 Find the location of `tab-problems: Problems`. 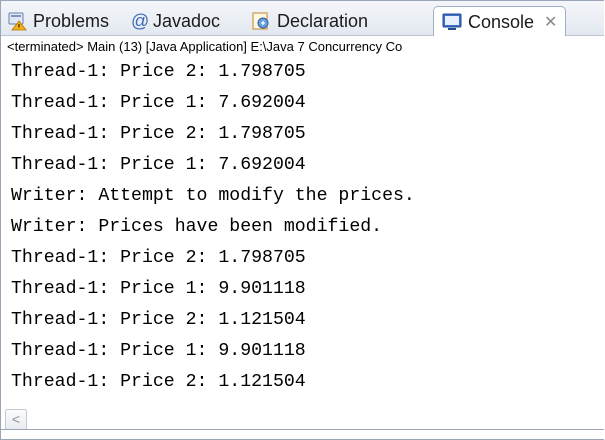

tab-problems: Problems is located at coordinates (58, 21).